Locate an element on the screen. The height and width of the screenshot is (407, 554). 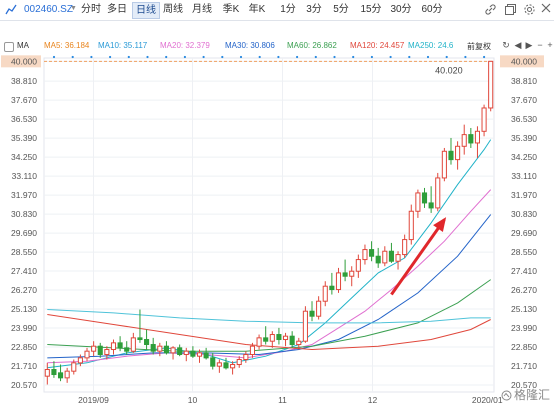
y-tick-left-17: 40.000 is located at coordinates (24, 61).